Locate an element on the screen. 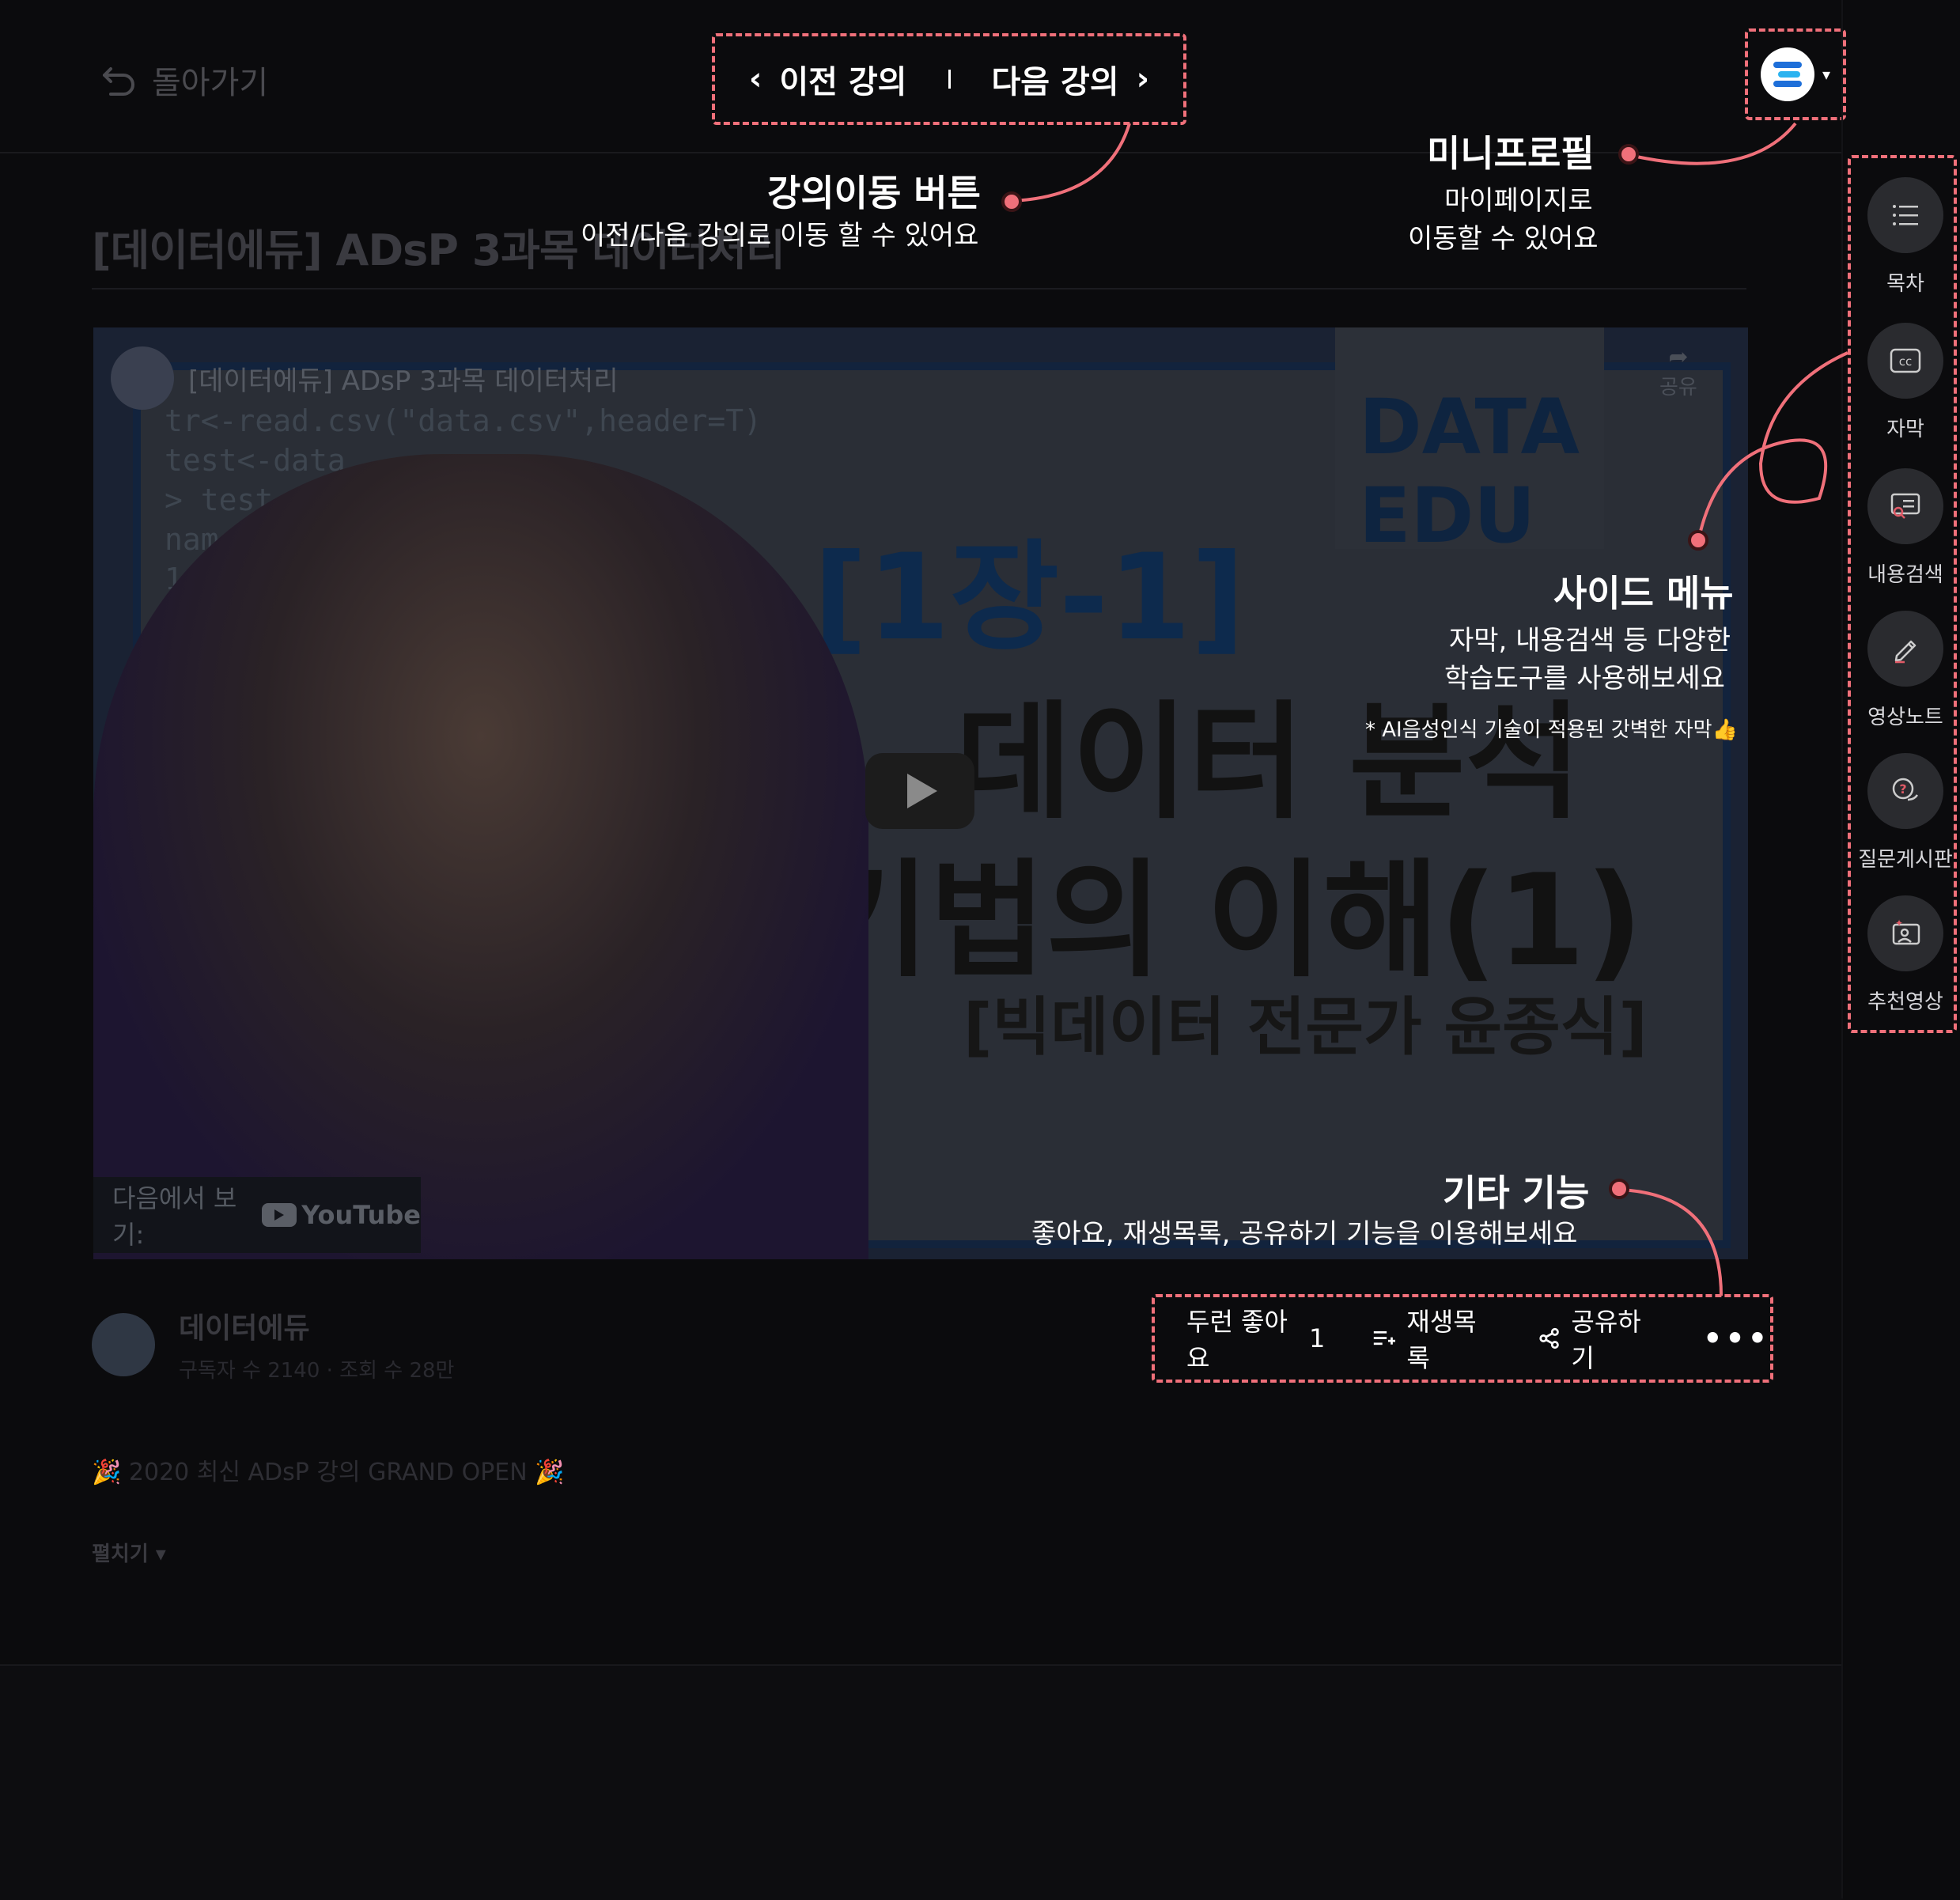 The height and width of the screenshot is (1900, 1960). side-menu: 목차 cc 자막 내용검색 영상노트 ? 질문게시판 ✦ 추천영상 is located at coordinates (1903, 594).